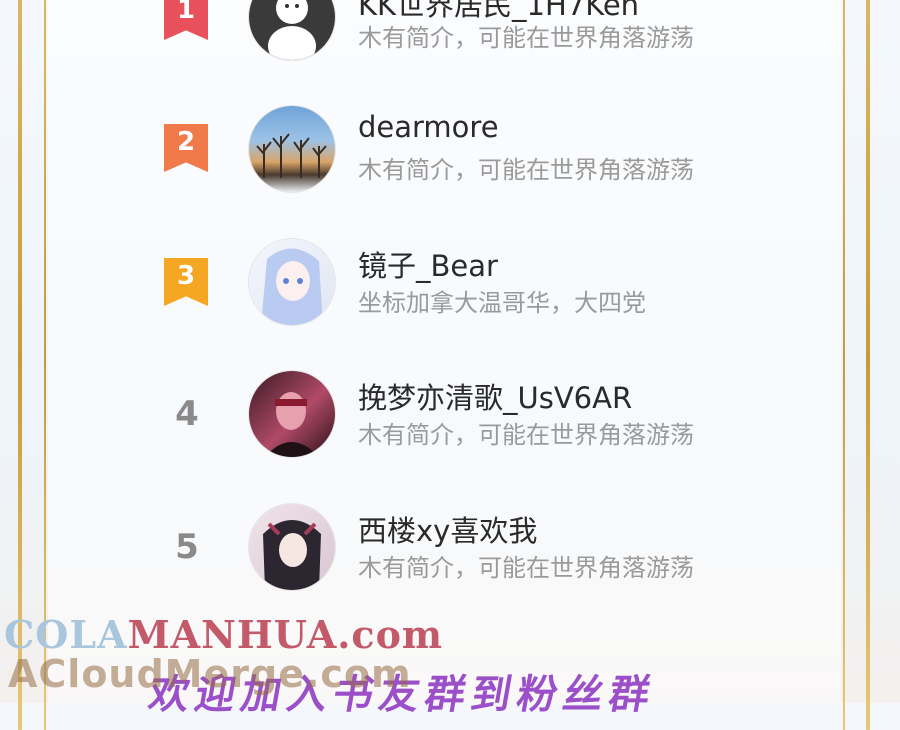 This screenshot has width=900, height=730. What do you see at coordinates (495, 396) in the screenshot?
I see `username-4: 挽梦亦清歌_UsV6AR` at bounding box center [495, 396].